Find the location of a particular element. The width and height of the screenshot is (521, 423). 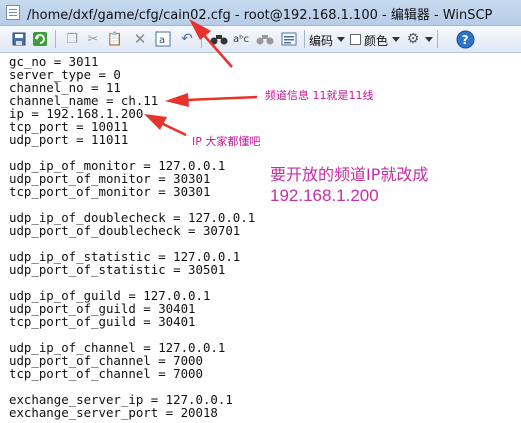

change-ip-note: 要开放的频道IP就改成 is located at coordinates (349, 174).